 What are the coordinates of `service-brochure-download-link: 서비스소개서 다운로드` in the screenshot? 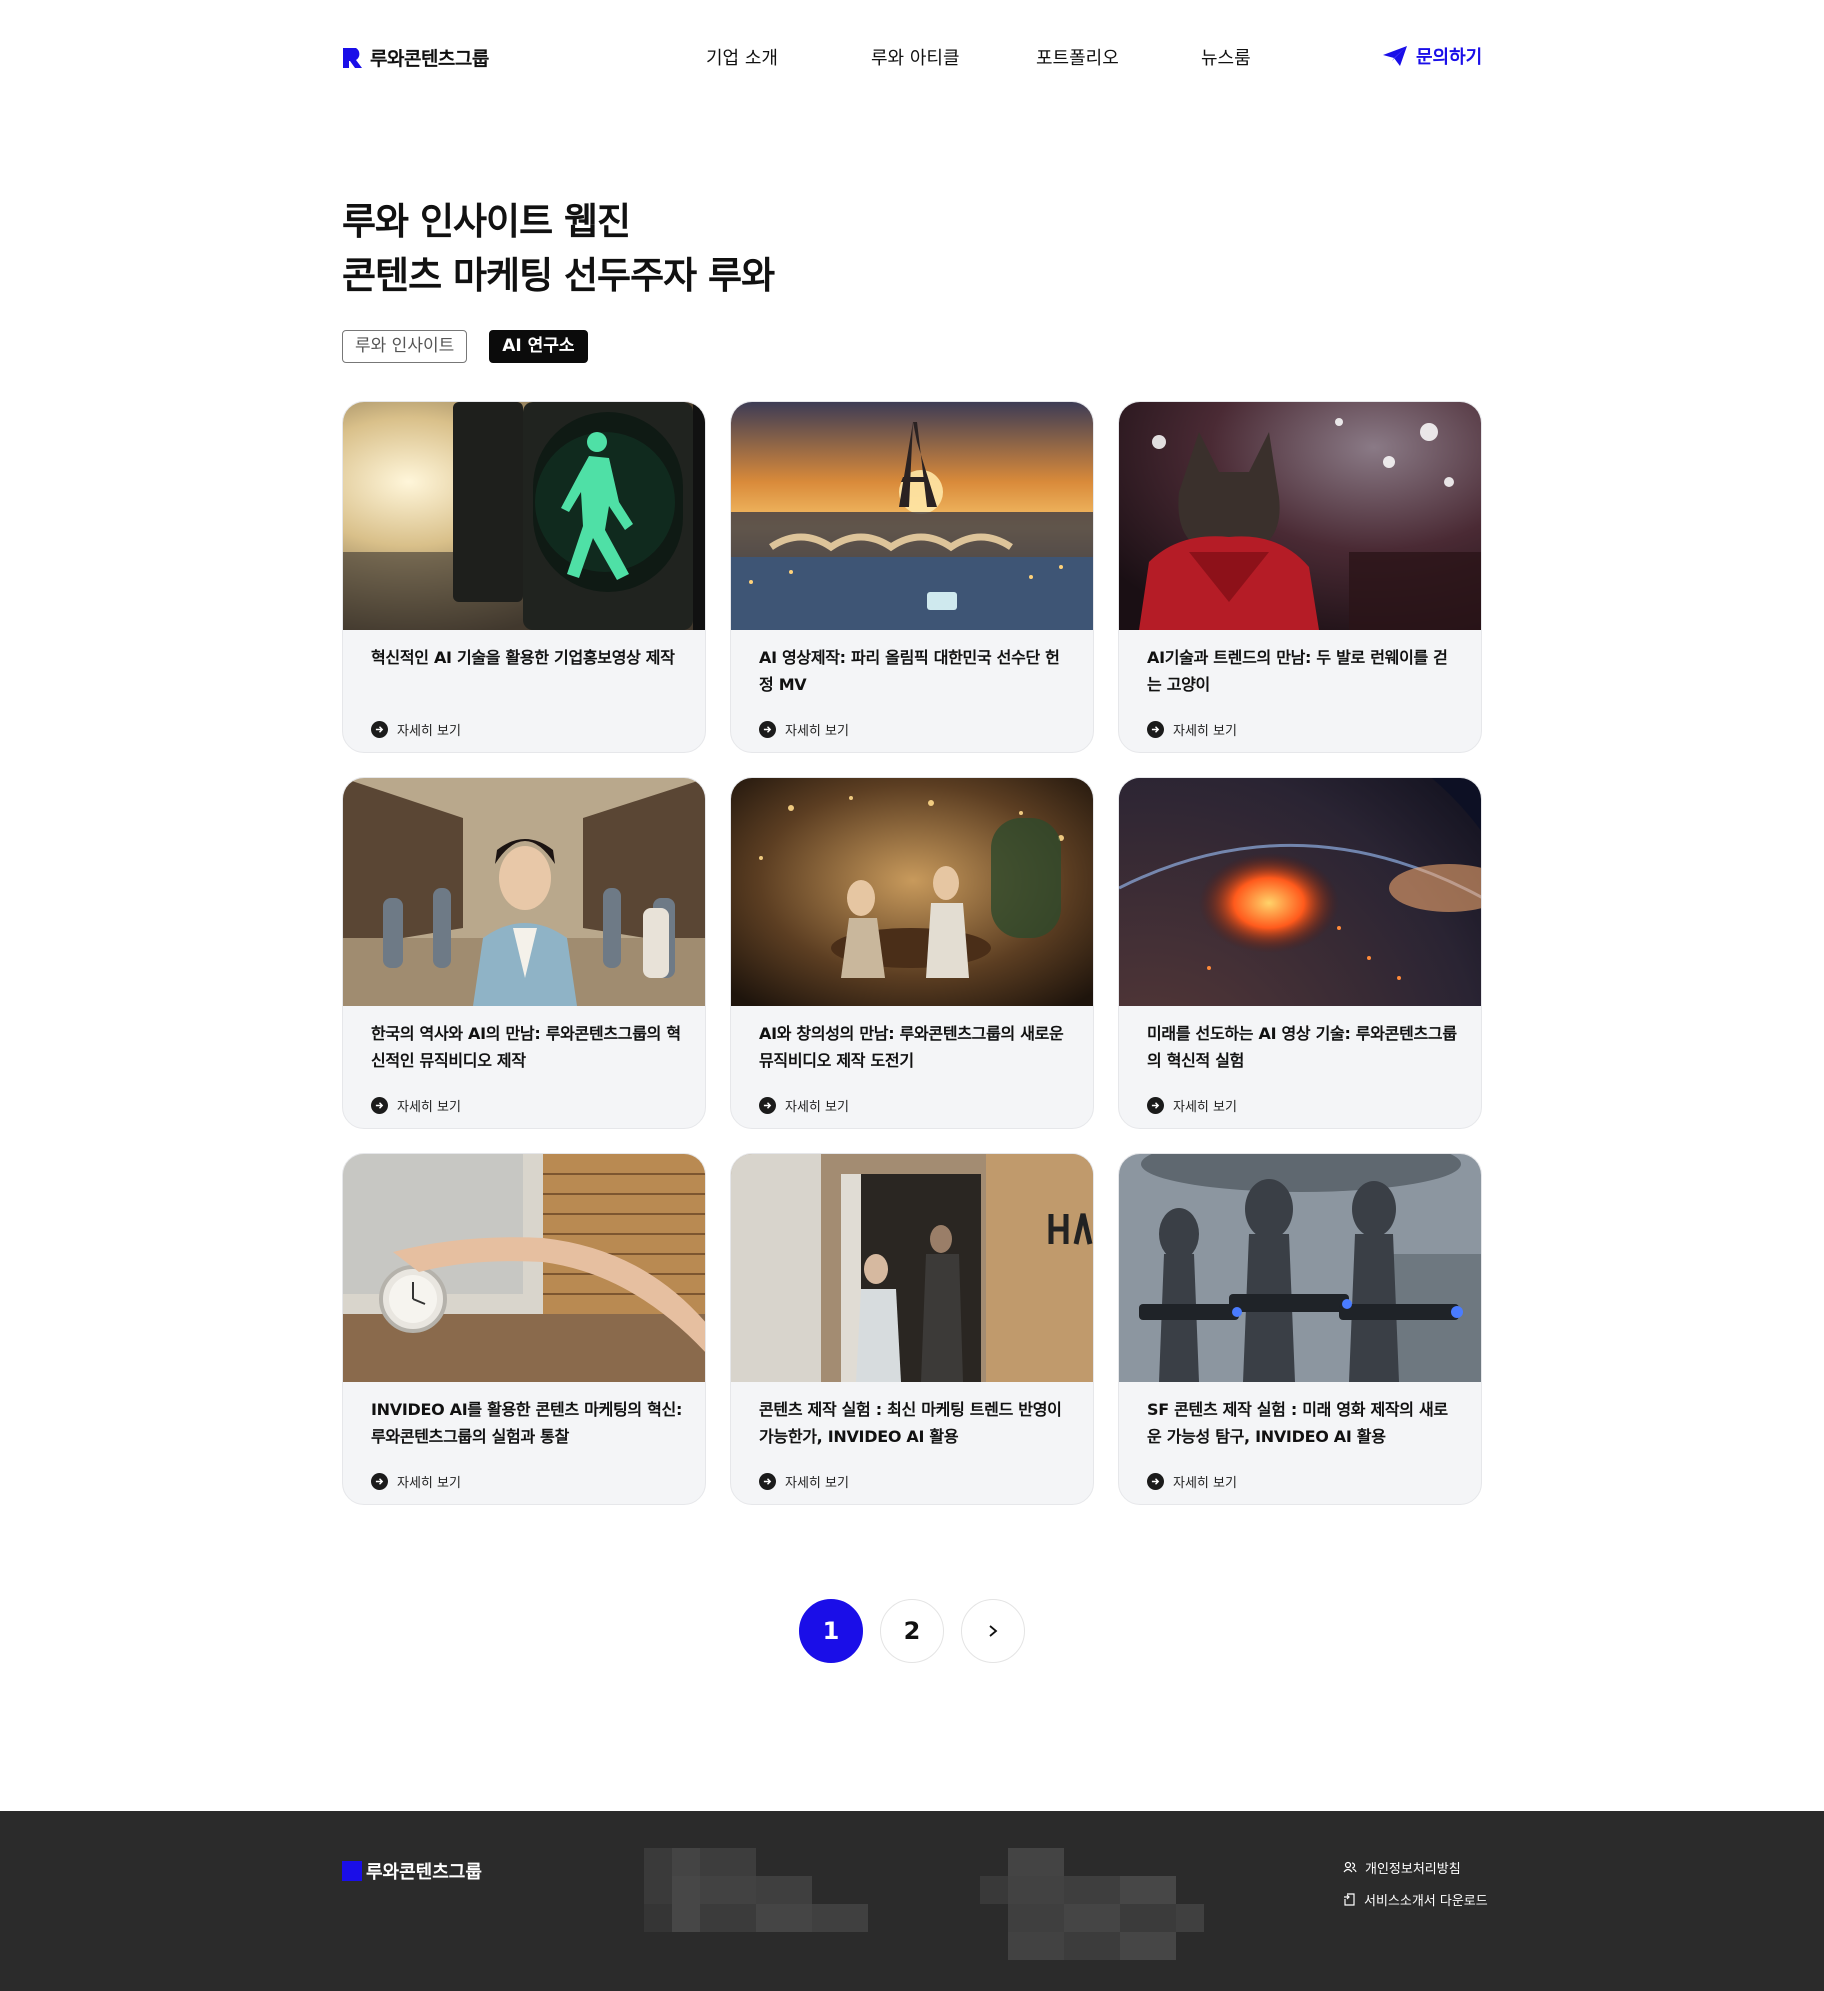 It's located at (1415, 1899).